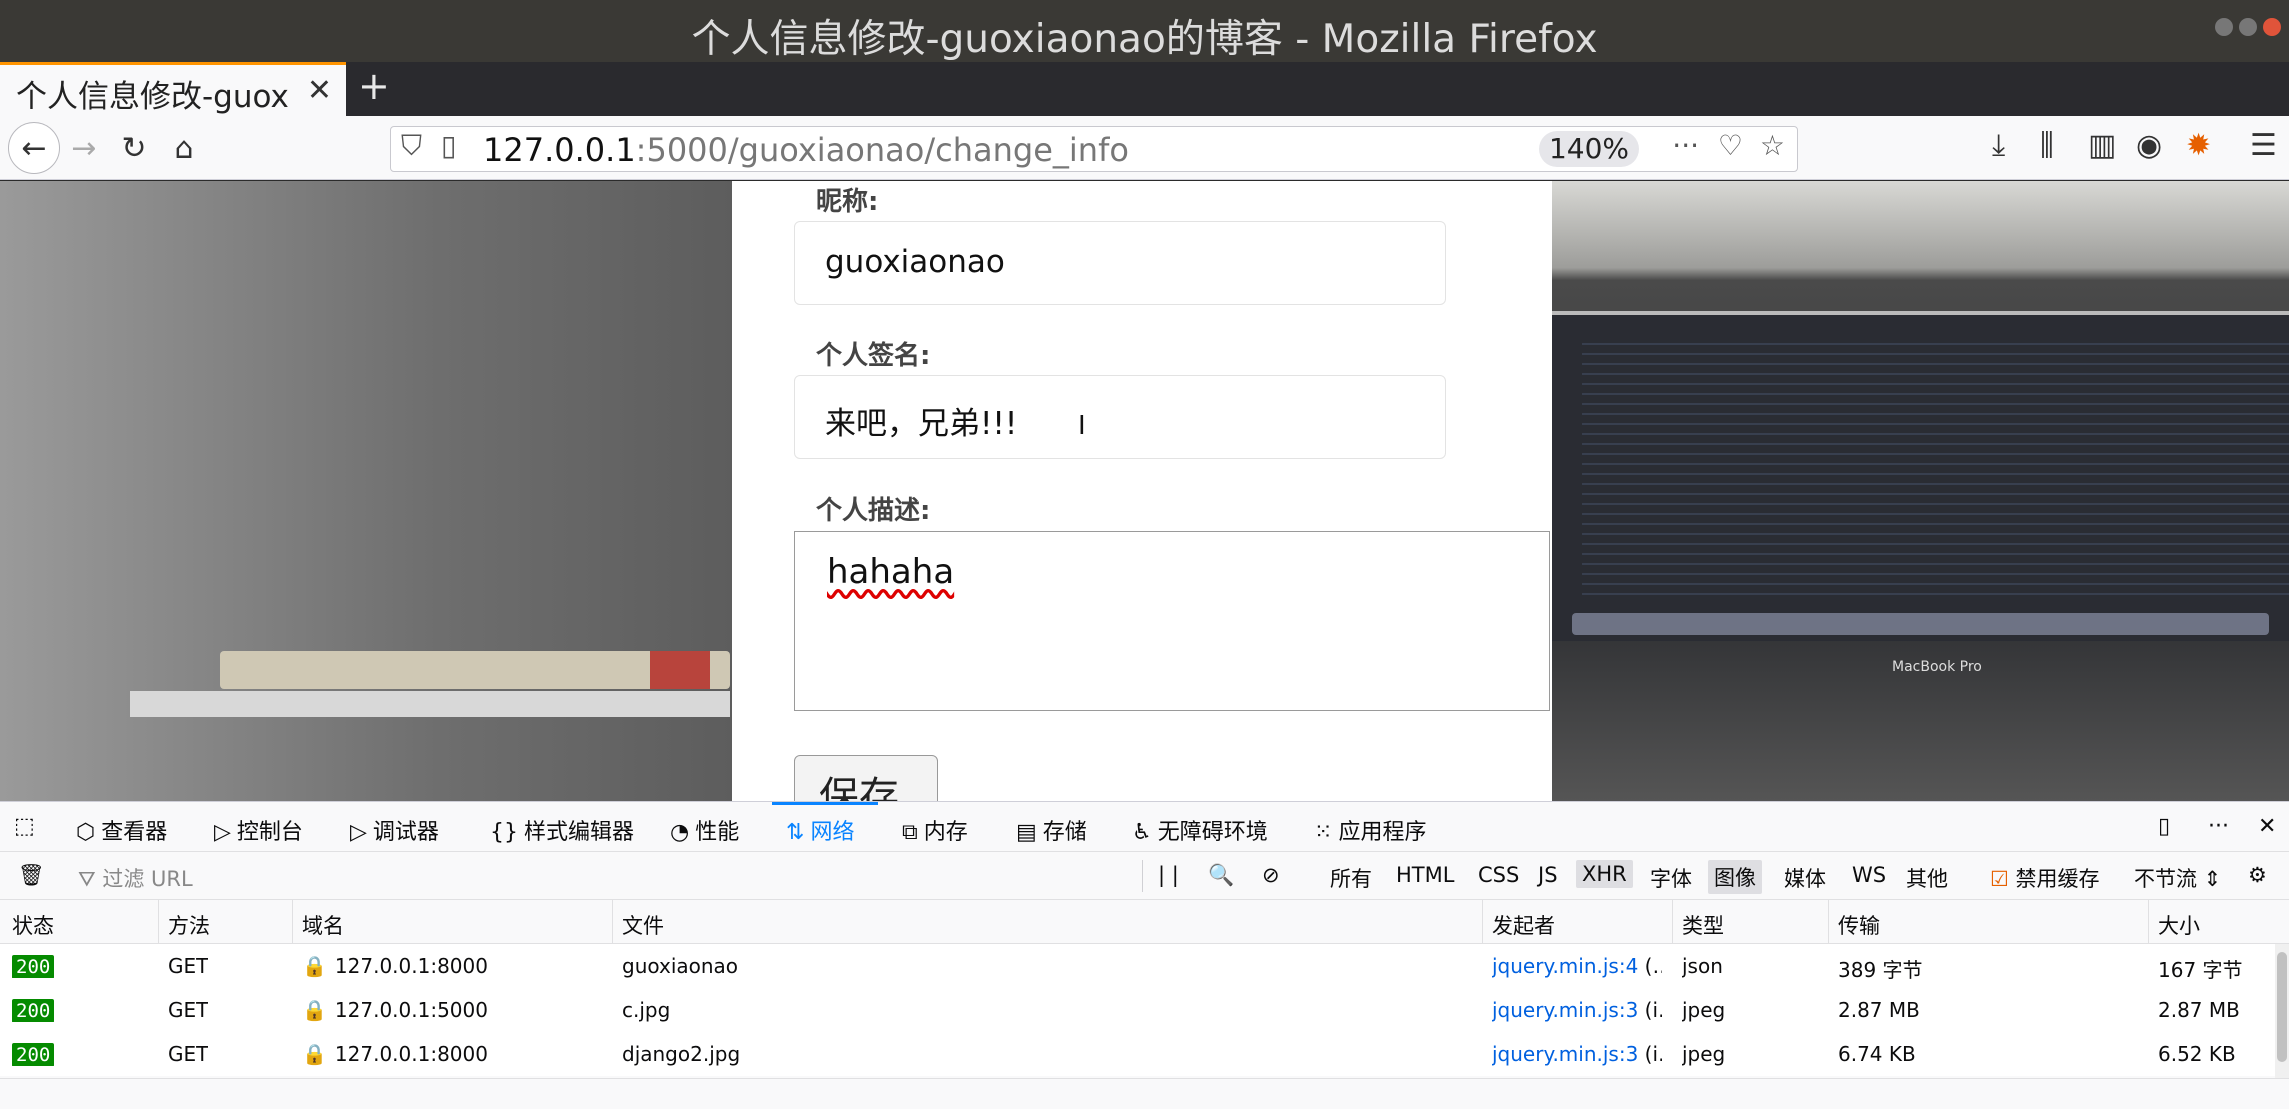 The height and width of the screenshot is (1109, 2289). I want to click on col-status: 状态, so click(33, 925).